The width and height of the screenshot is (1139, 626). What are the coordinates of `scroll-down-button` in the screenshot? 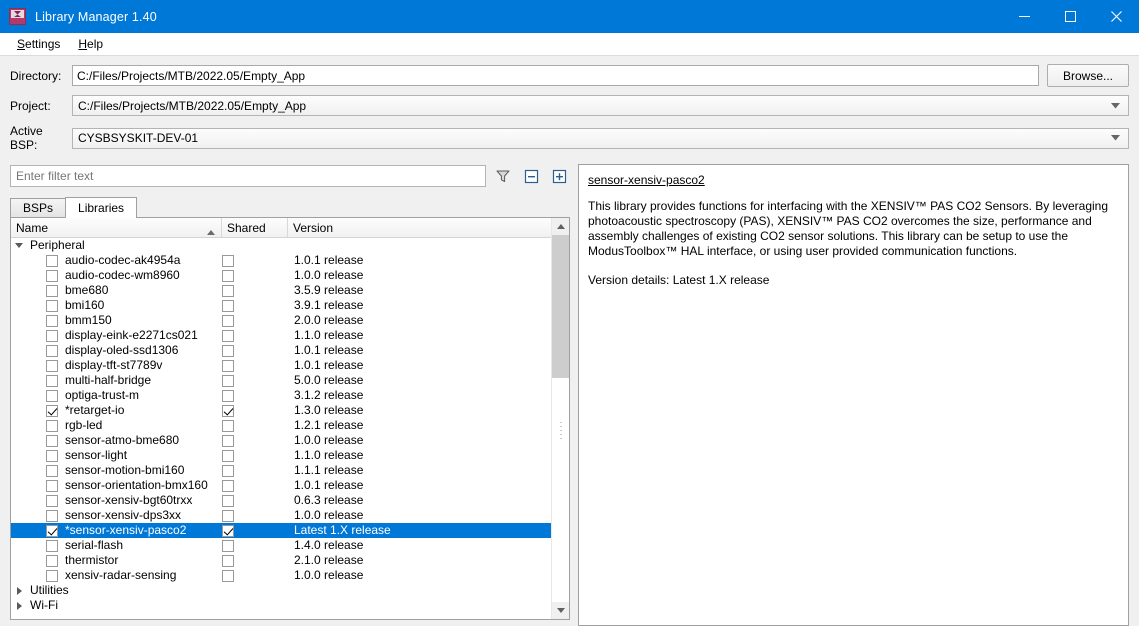 It's located at (560, 610).